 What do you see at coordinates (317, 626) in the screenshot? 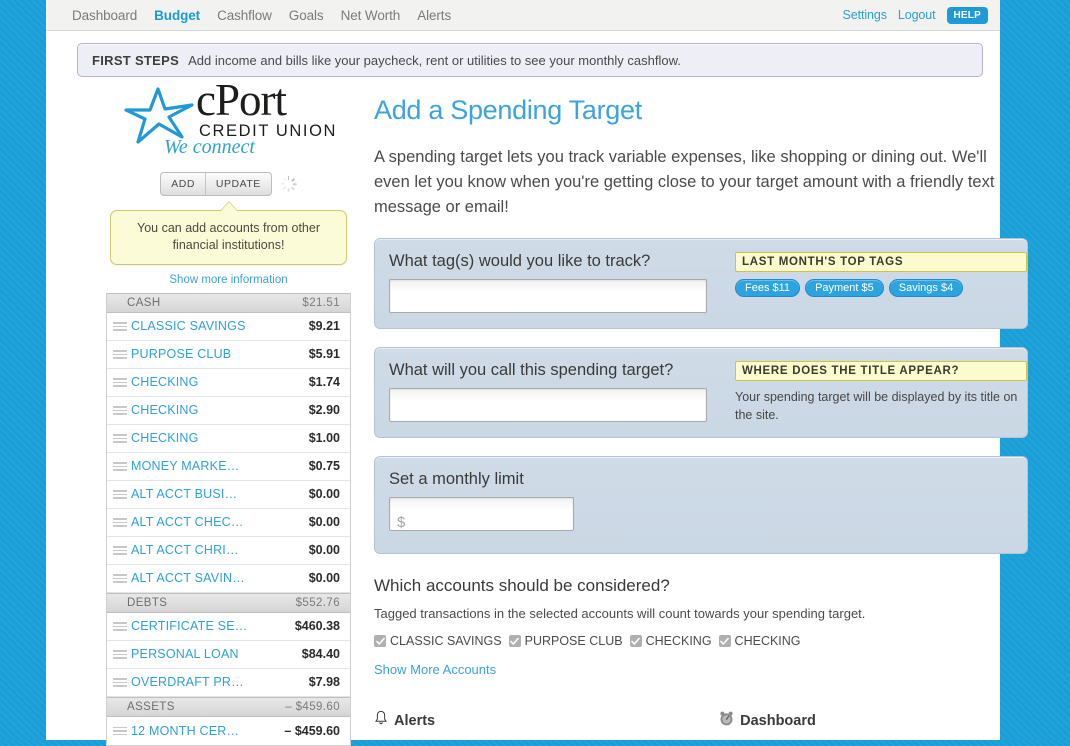
I see `account-balance: $460.38` at bounding box center [317, 626].